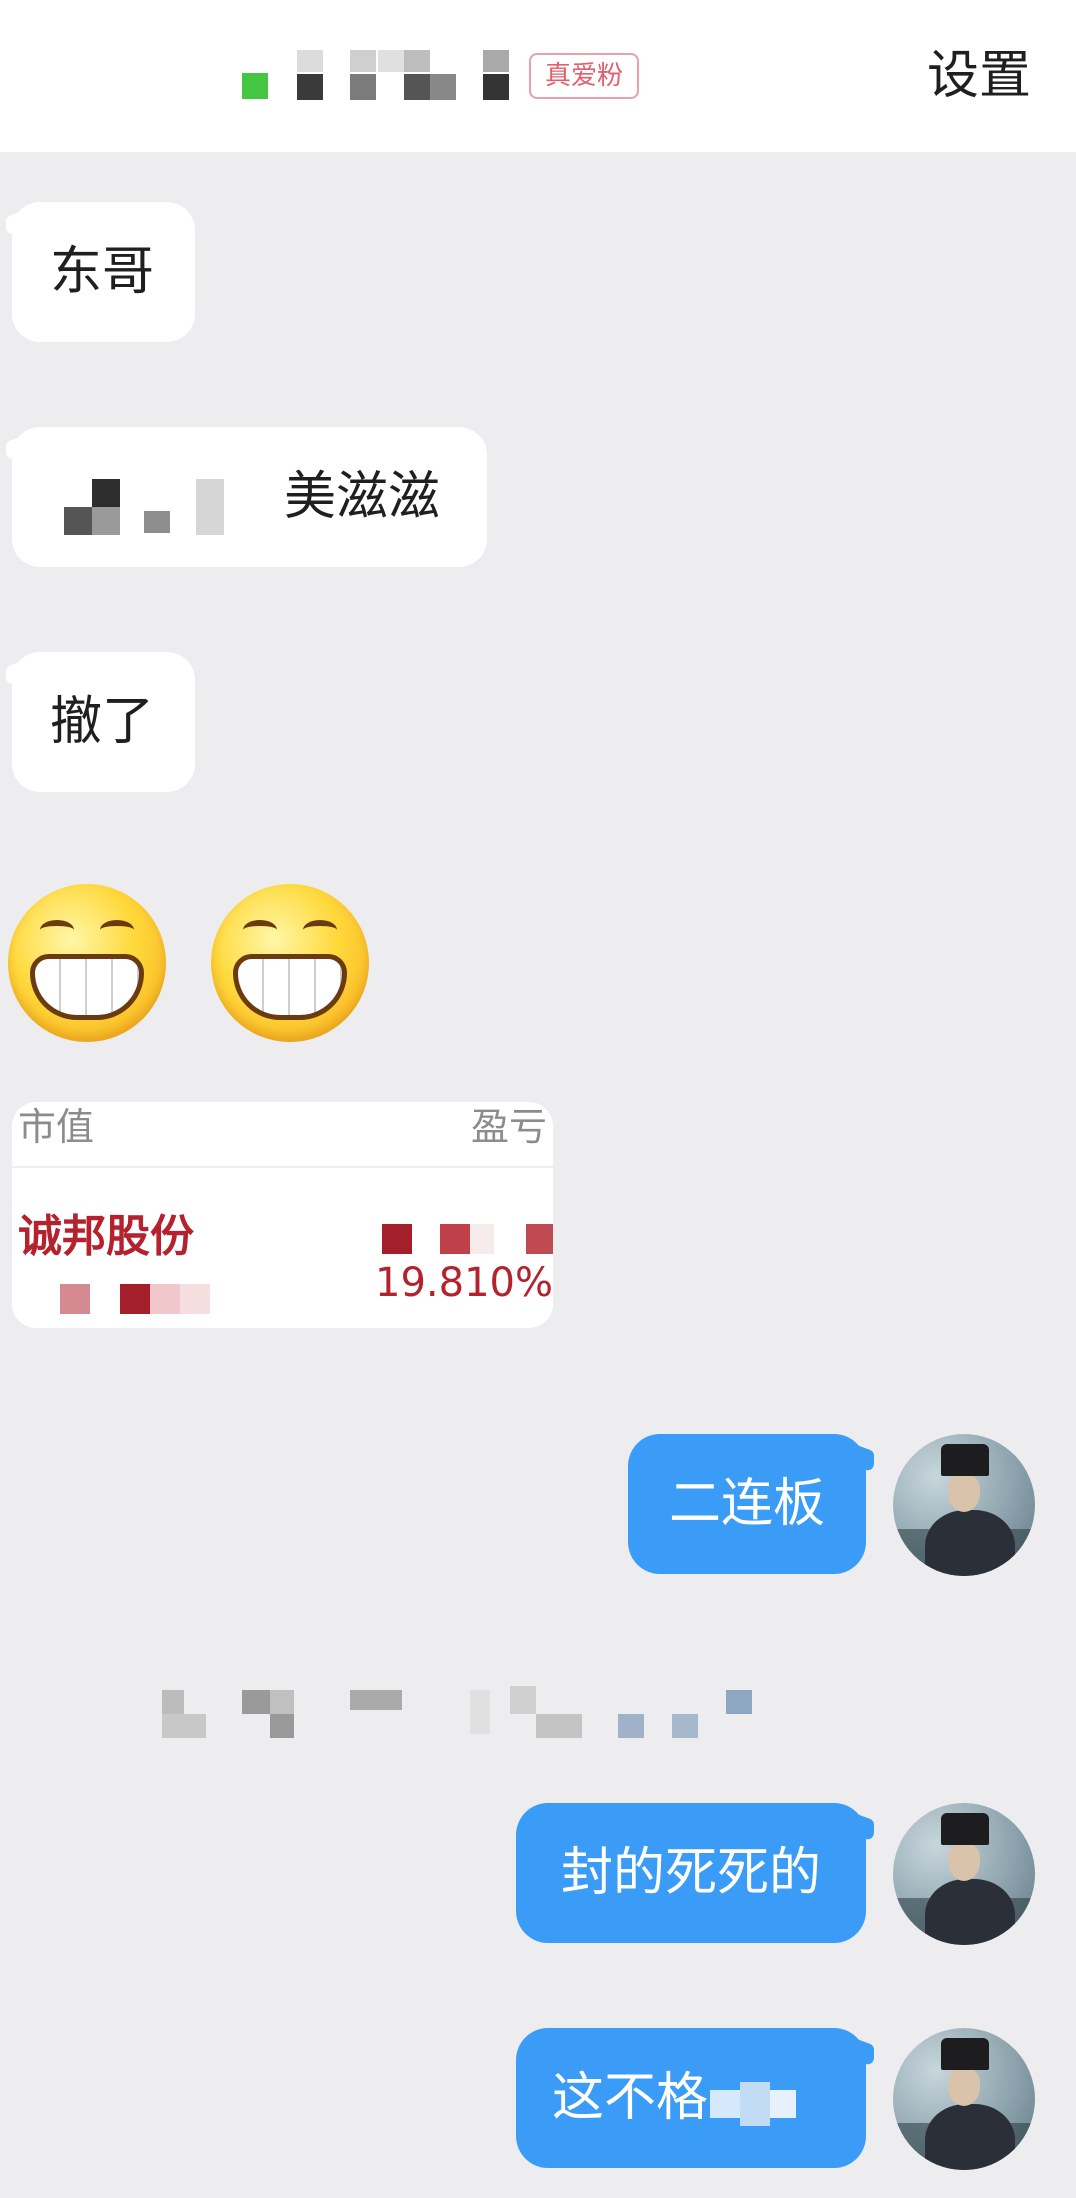  I want to click on message-text: 美滋滋, so click(362, 497).